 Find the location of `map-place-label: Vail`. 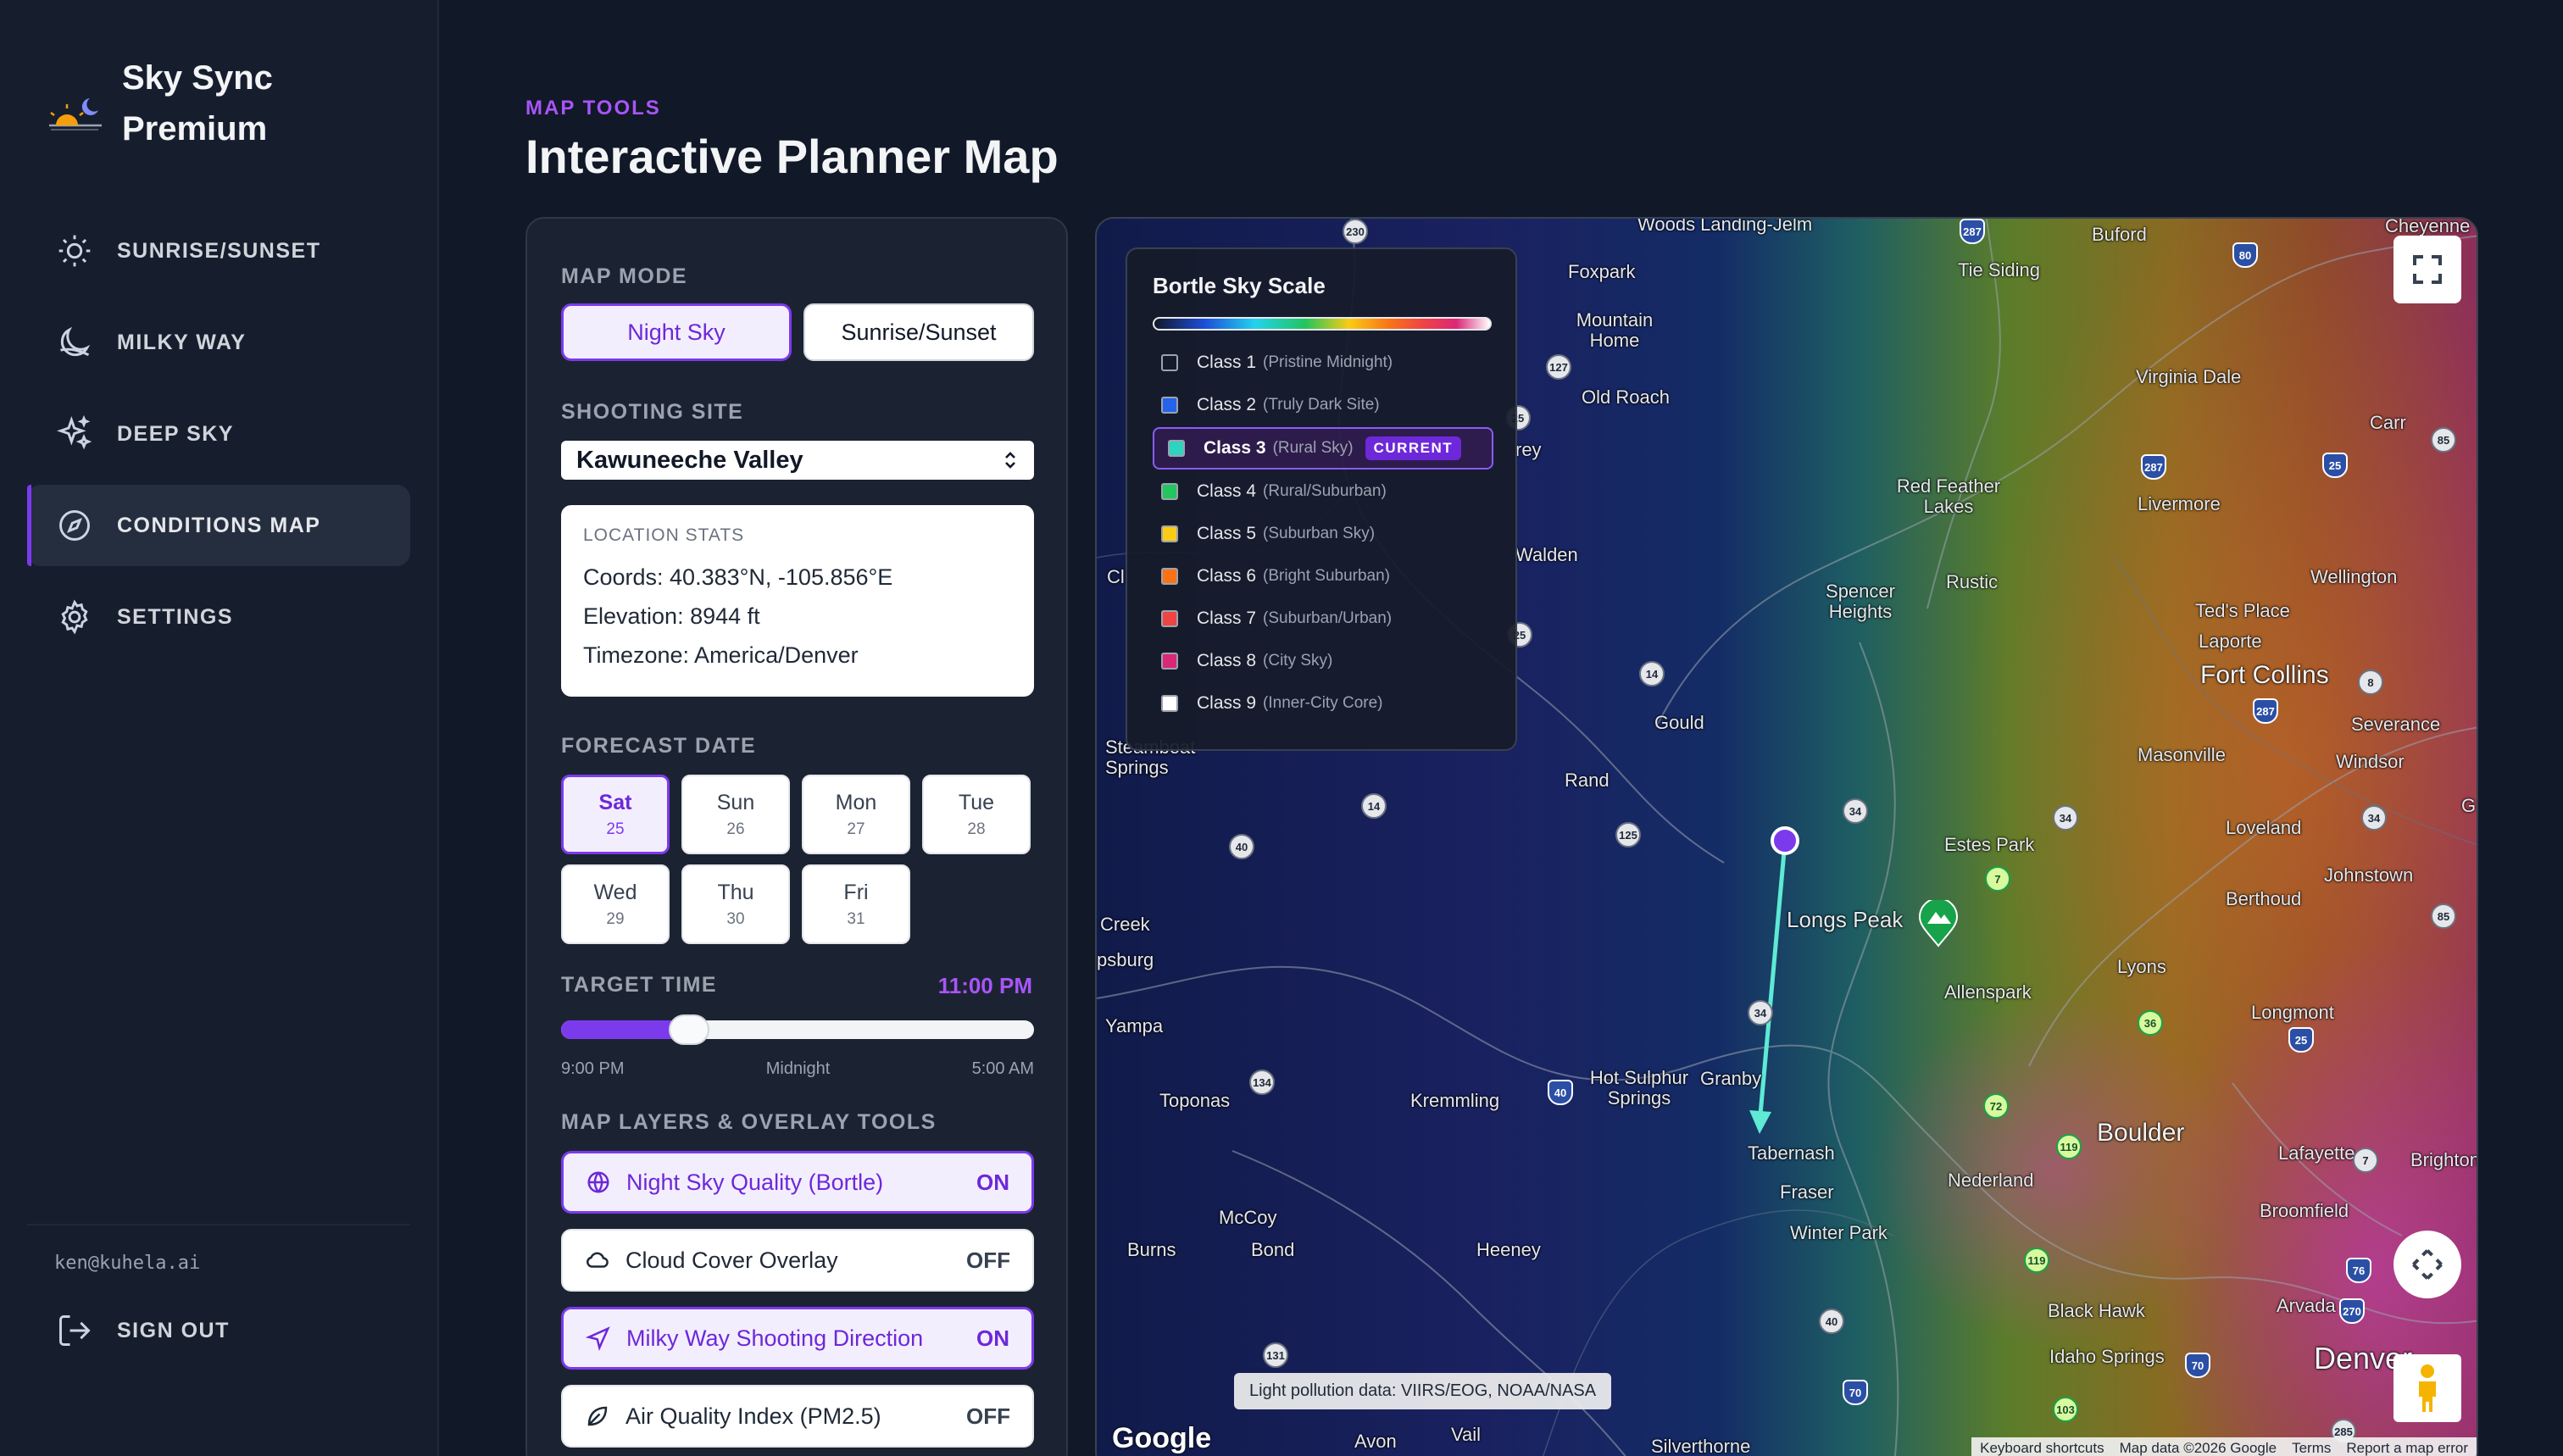

map-place-label: Vail is located at coordinates (1466, 1435).